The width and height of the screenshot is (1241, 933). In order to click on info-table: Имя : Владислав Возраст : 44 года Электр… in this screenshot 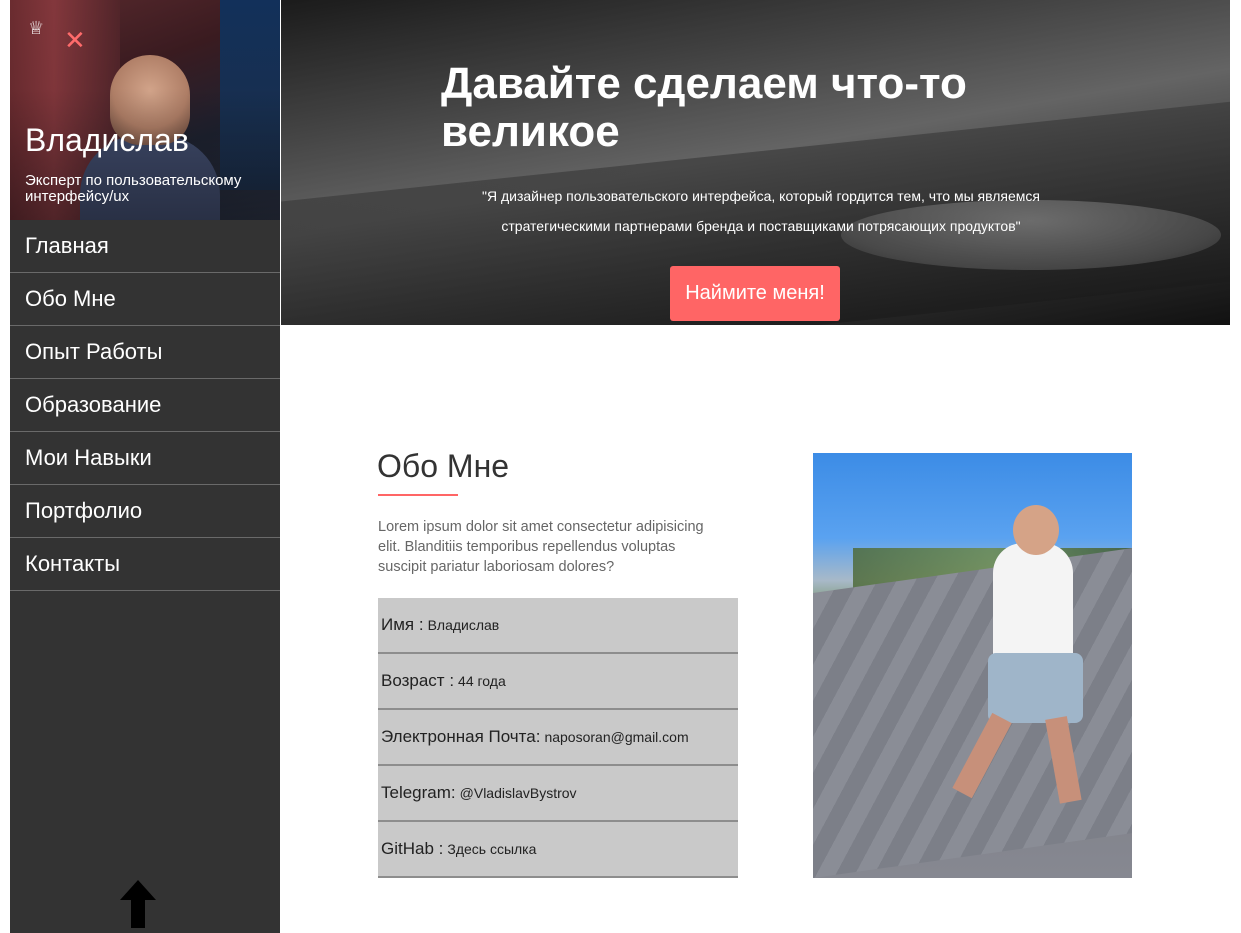, I will do `click(558, 738)`.